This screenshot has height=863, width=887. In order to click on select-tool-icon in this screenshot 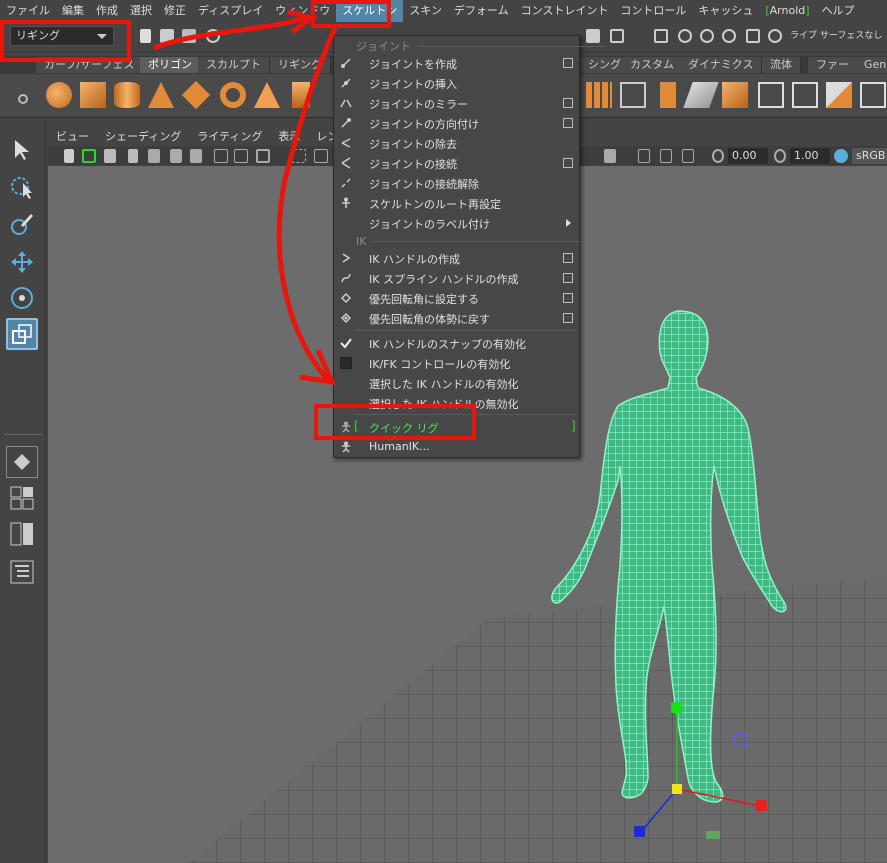, I will do `click(22, 150)`.